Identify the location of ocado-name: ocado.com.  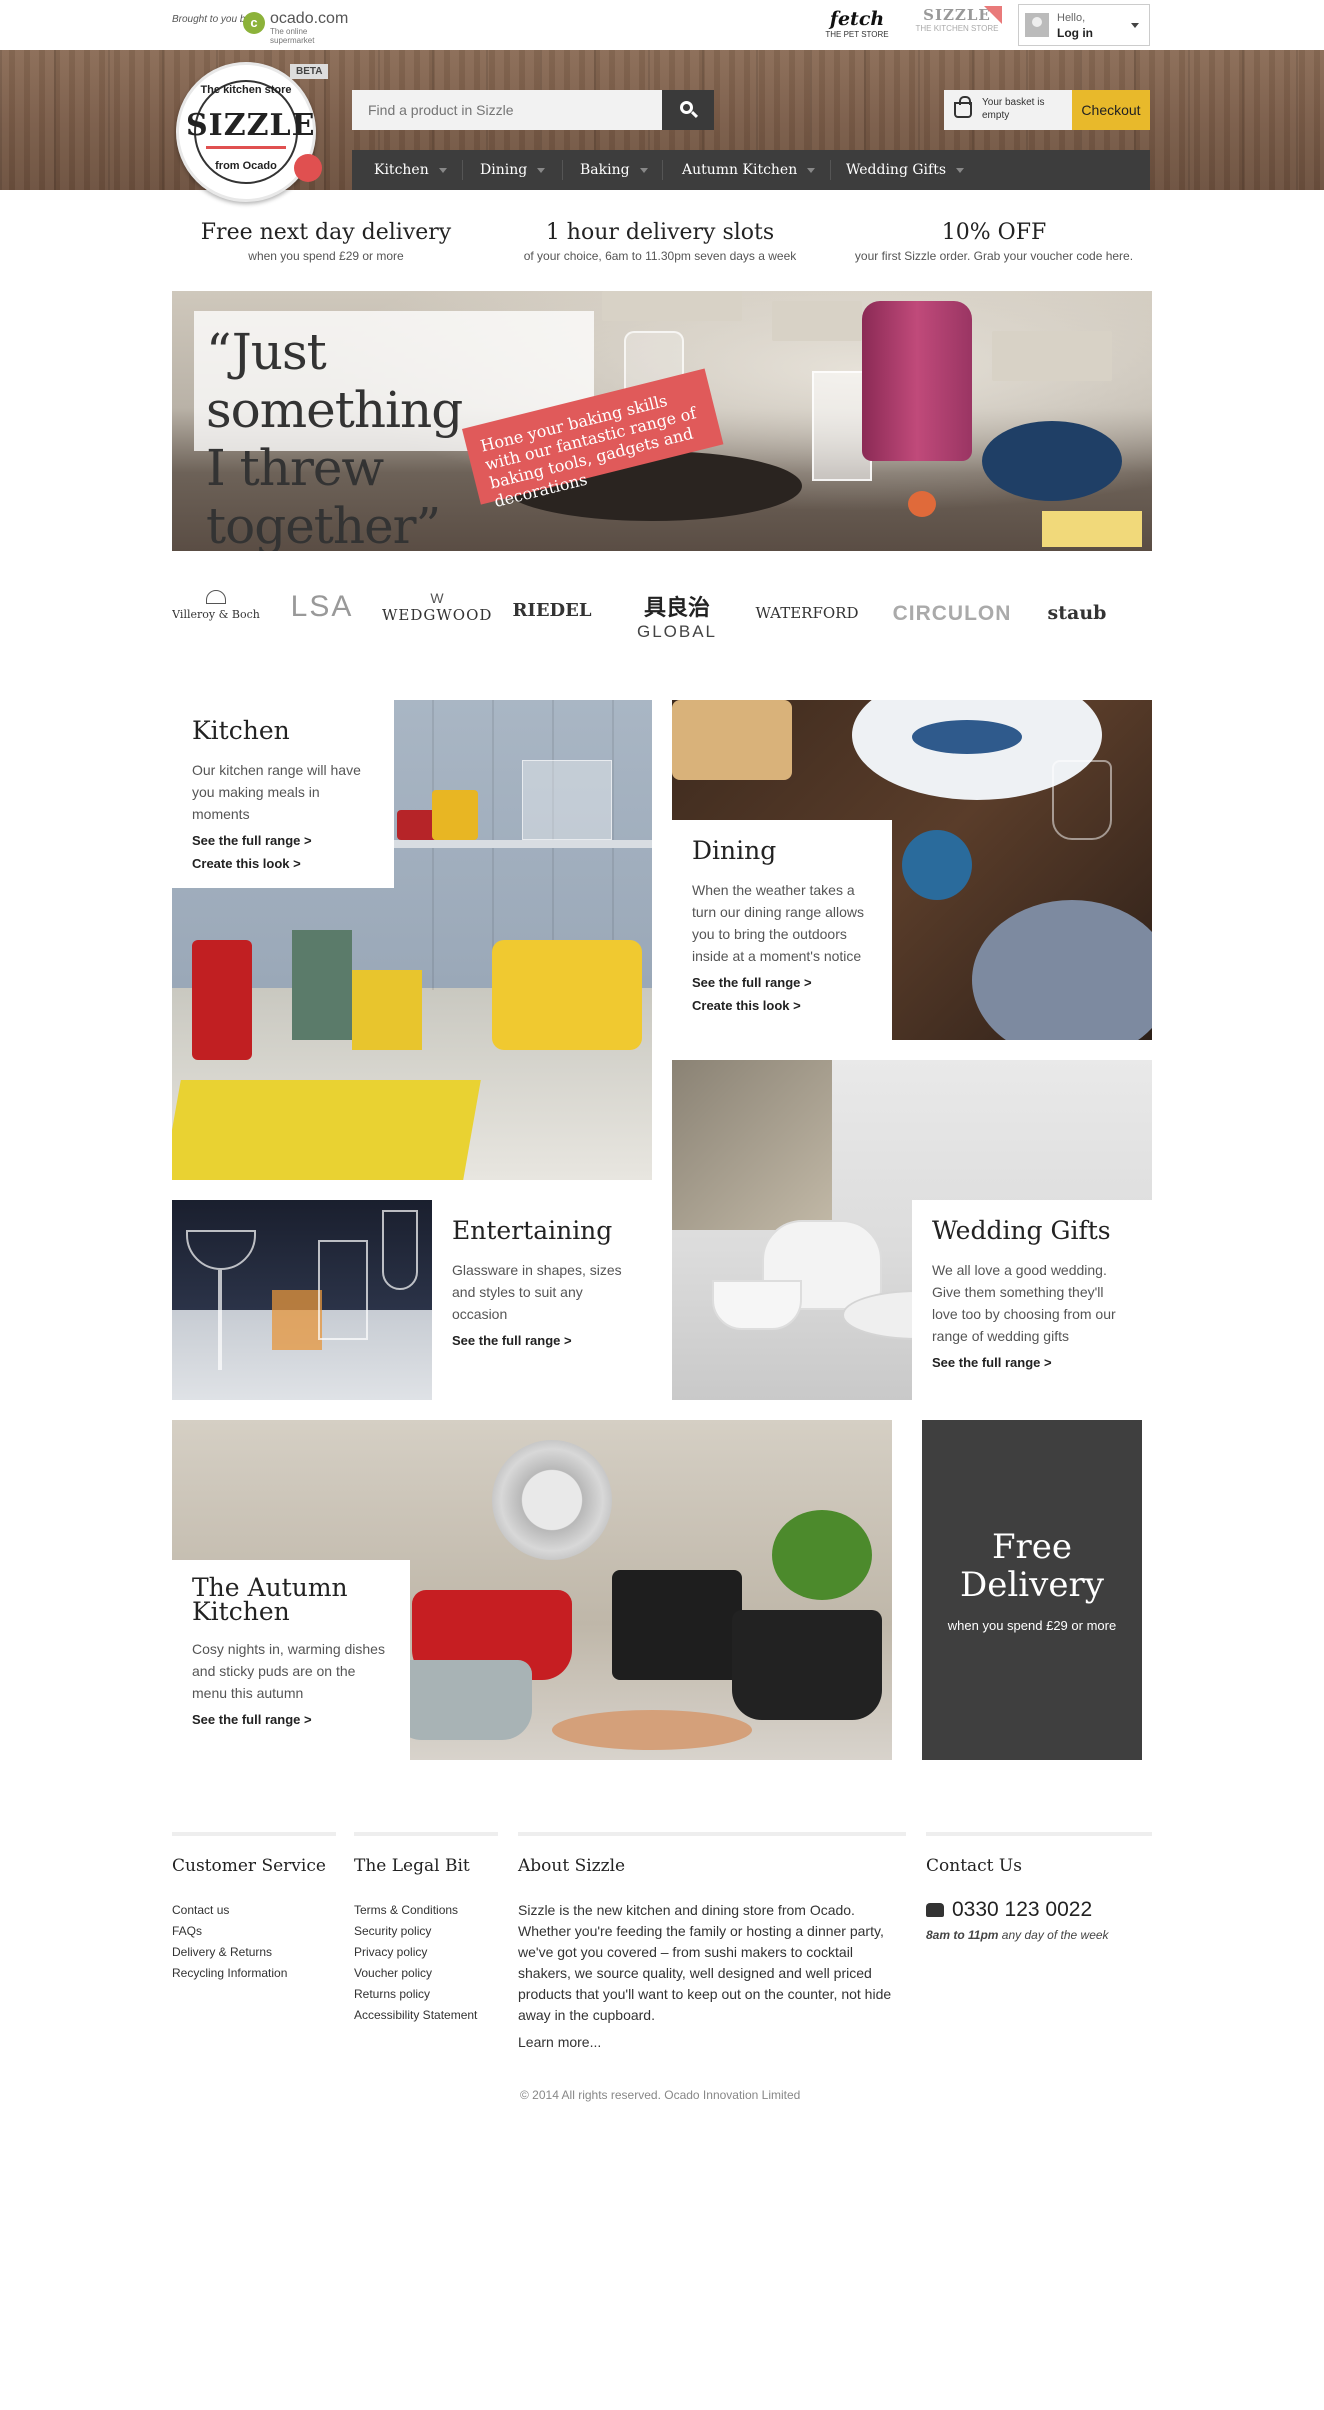
(309, 18).